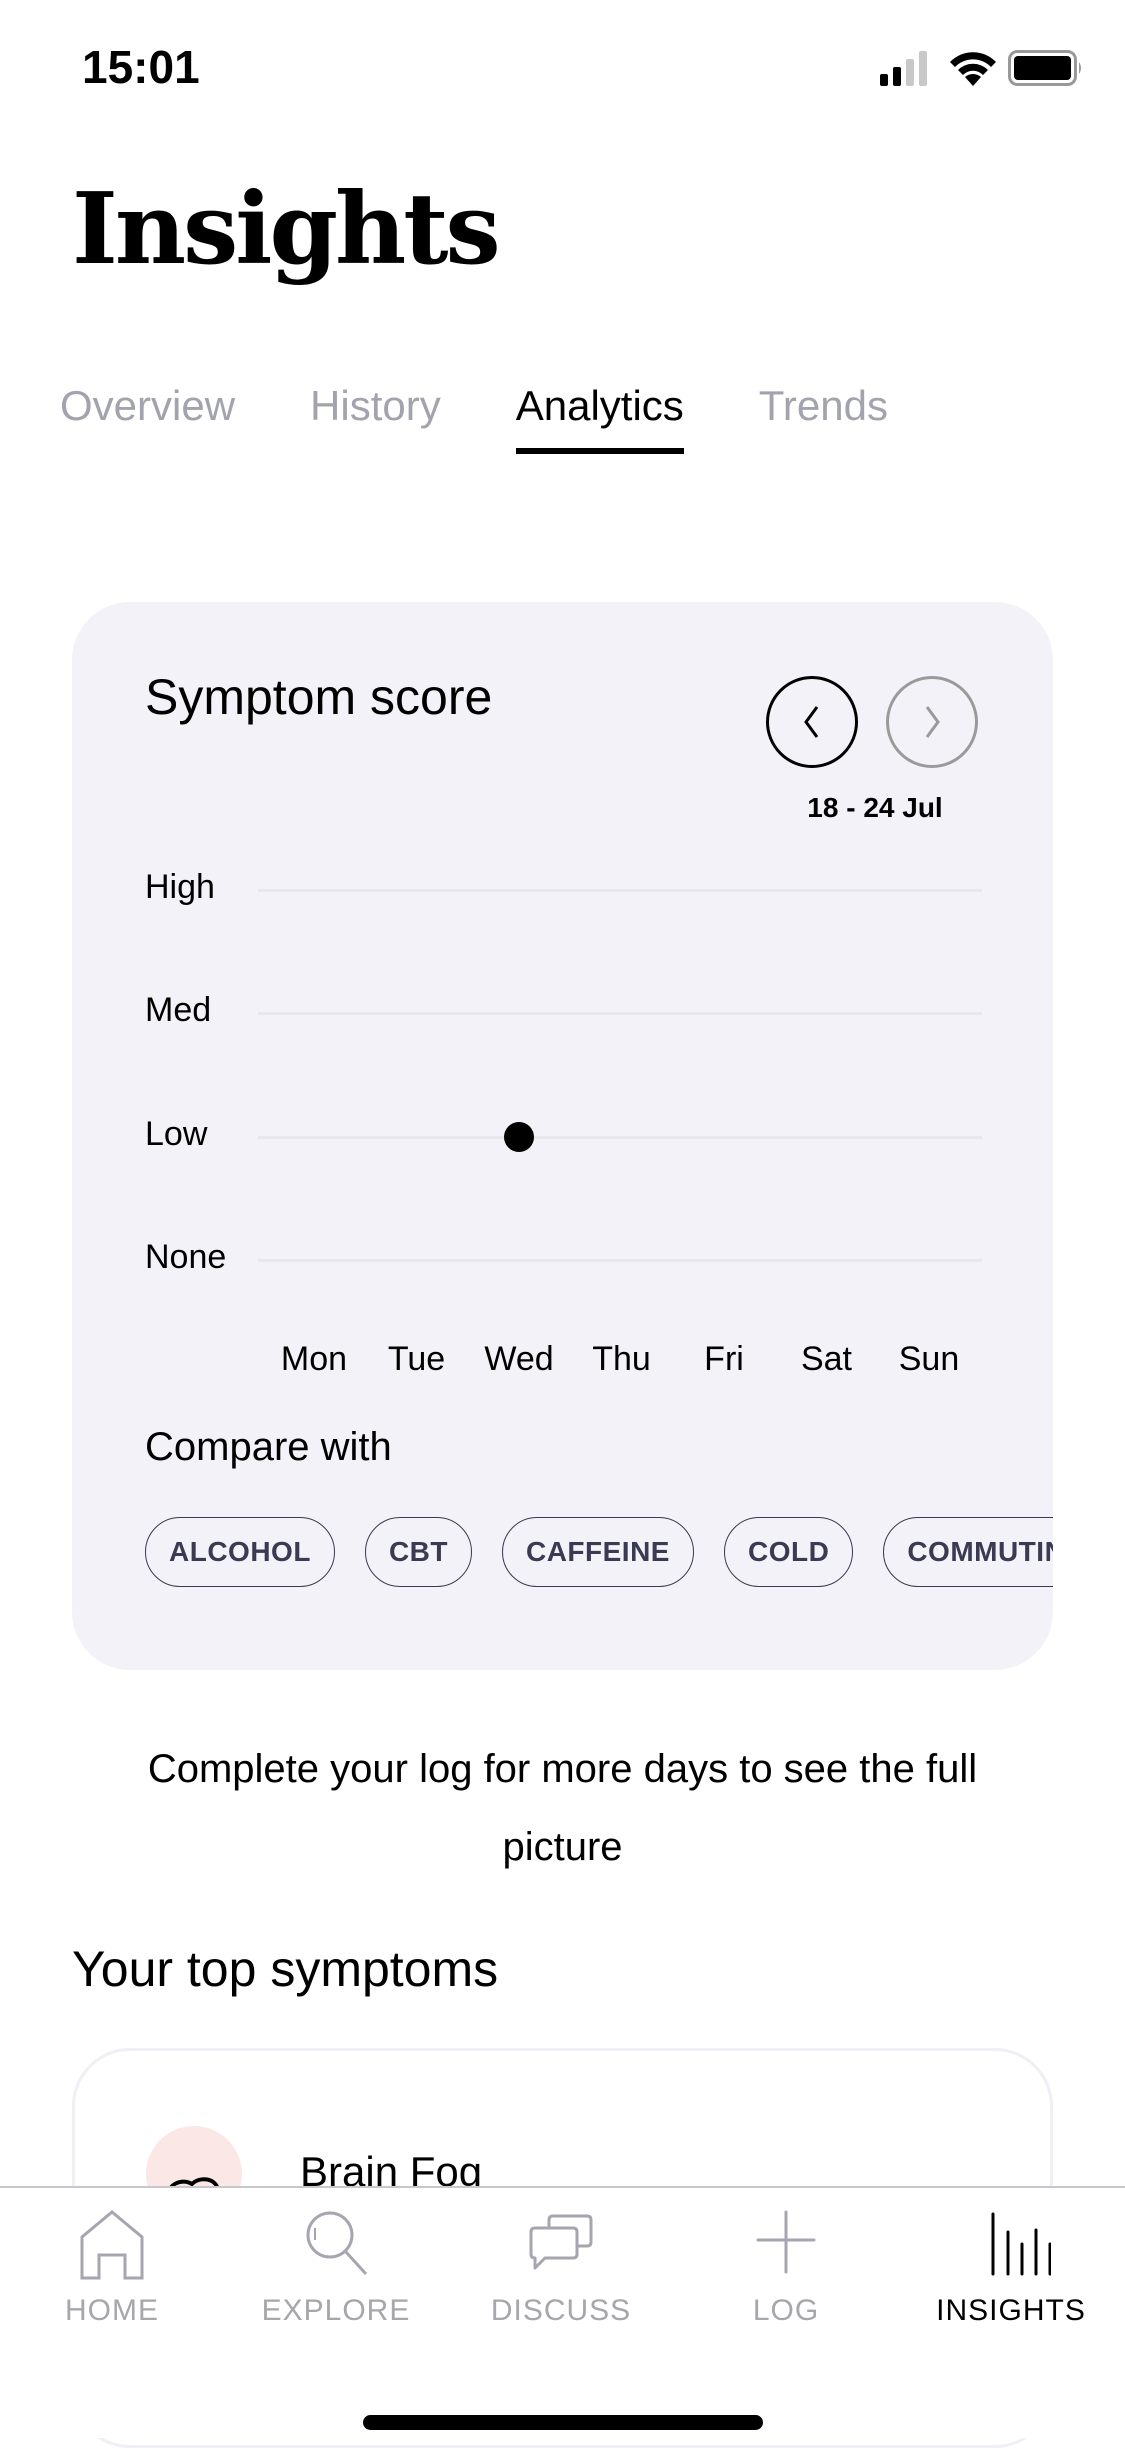 This screenshot has height=2448, width=1125. What do you see at coordinates (621, 1359) in the screenshot?
I see `x-tick-label: Thu` at bounding box center [621, 1359].